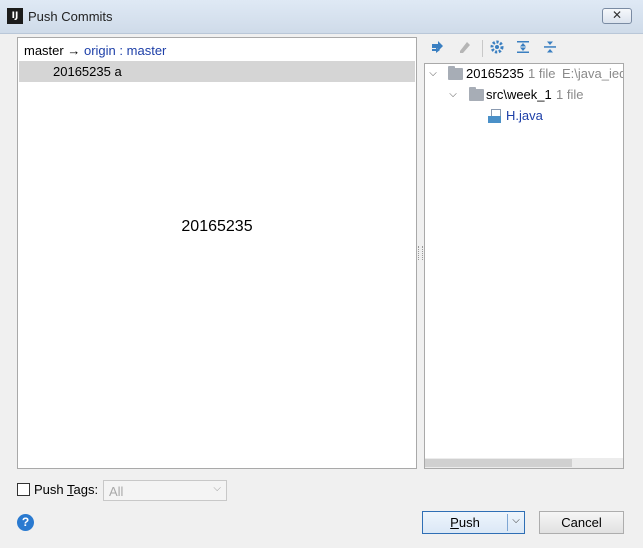 The image size is (643, 548). I want to click on edit-source-icon, so click(465, 48).